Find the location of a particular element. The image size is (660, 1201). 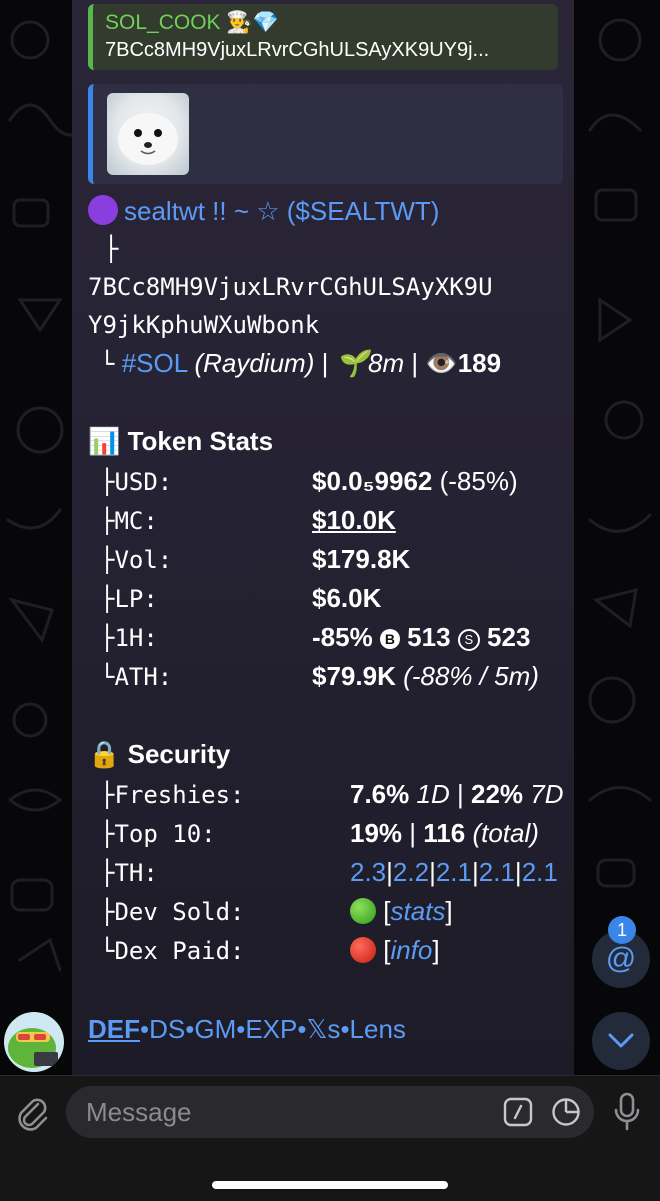

stat-change: -85% is located at coordinates (342, 637).